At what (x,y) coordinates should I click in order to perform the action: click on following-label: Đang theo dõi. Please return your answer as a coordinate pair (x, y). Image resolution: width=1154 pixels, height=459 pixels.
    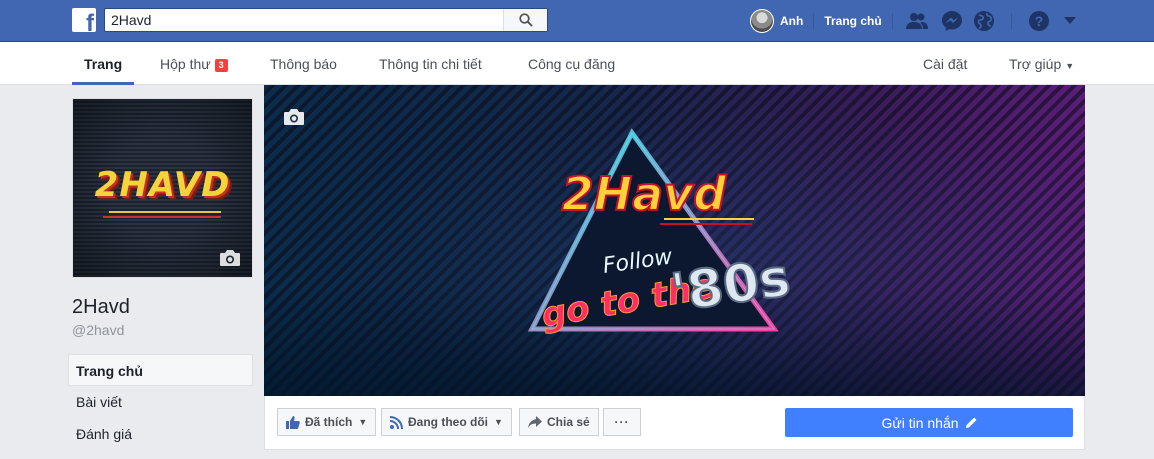
    Looking at the image, I should click on (448, 422).